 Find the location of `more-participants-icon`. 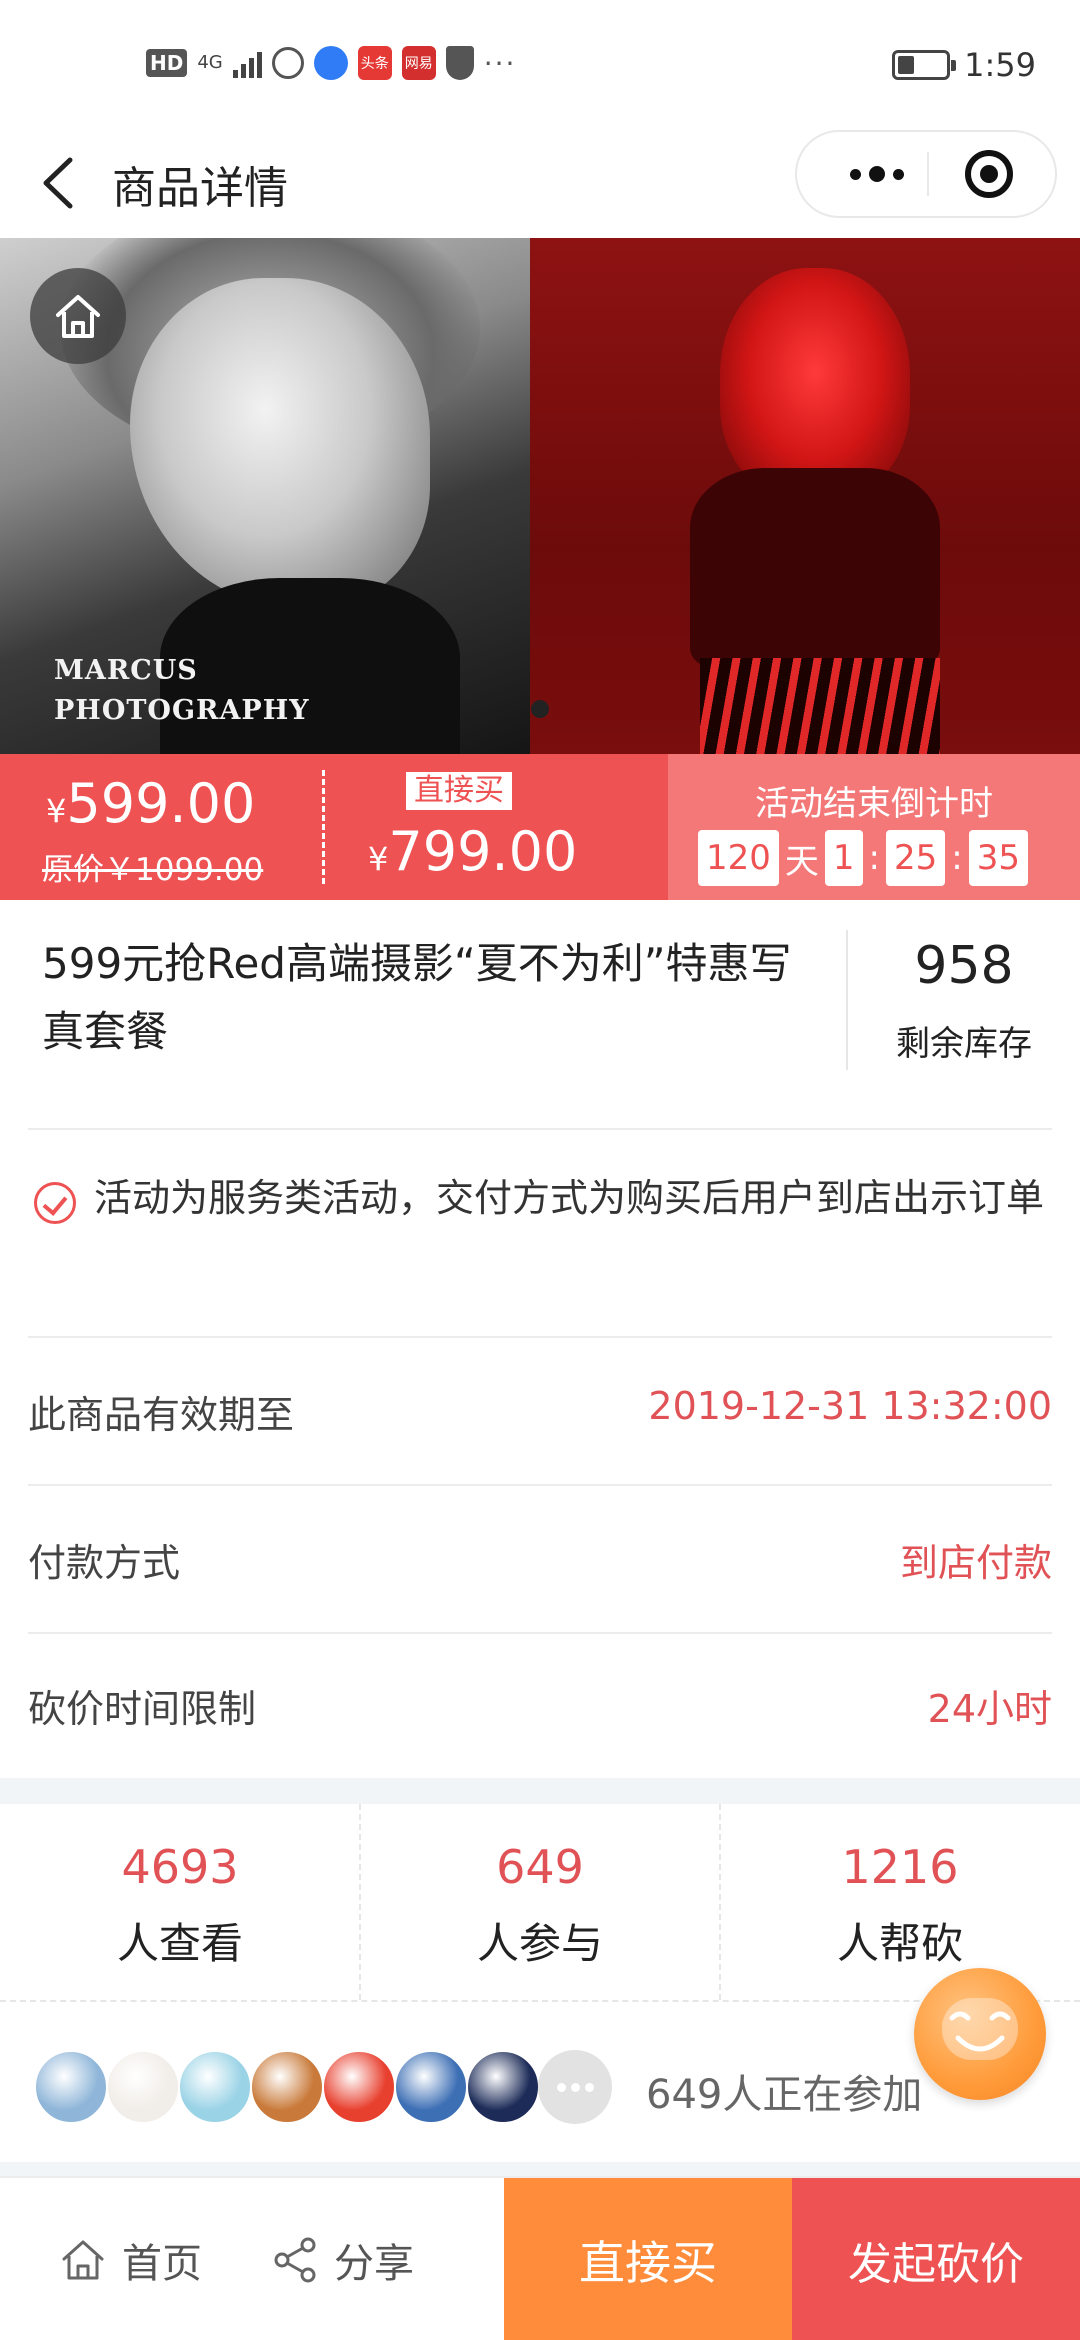

more-participants-icon is located at coordinates (575, 2087).